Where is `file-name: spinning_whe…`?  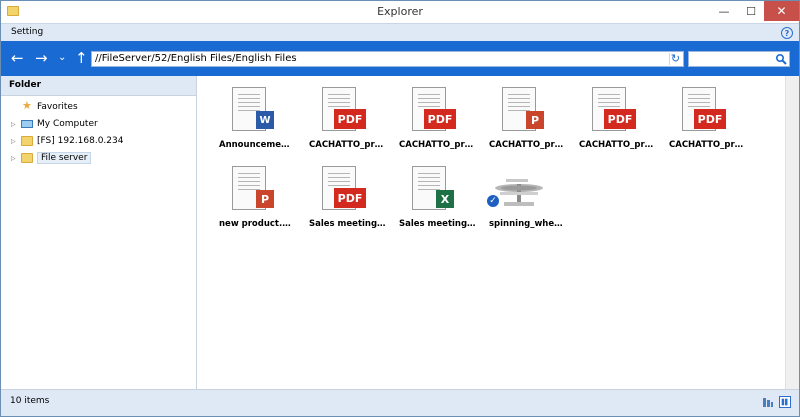
file-name: spinning_whe… is located at coordinates (526, 224).